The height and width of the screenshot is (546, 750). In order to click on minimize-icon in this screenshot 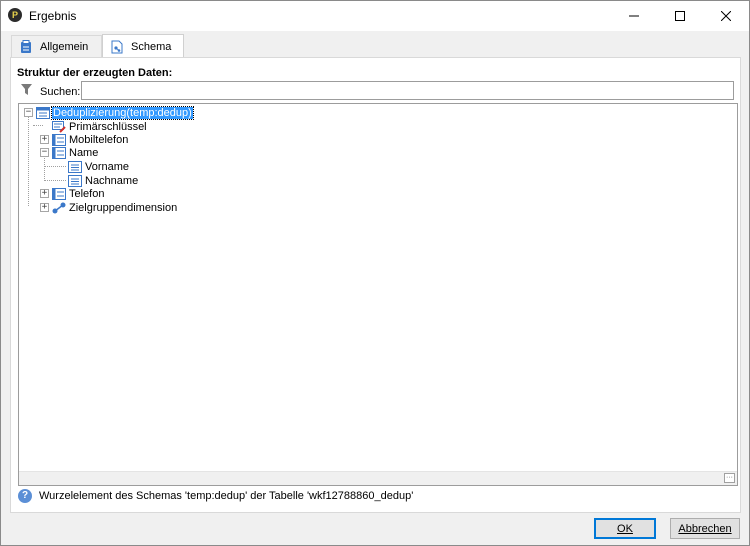, I will do `click(634, 16)`.